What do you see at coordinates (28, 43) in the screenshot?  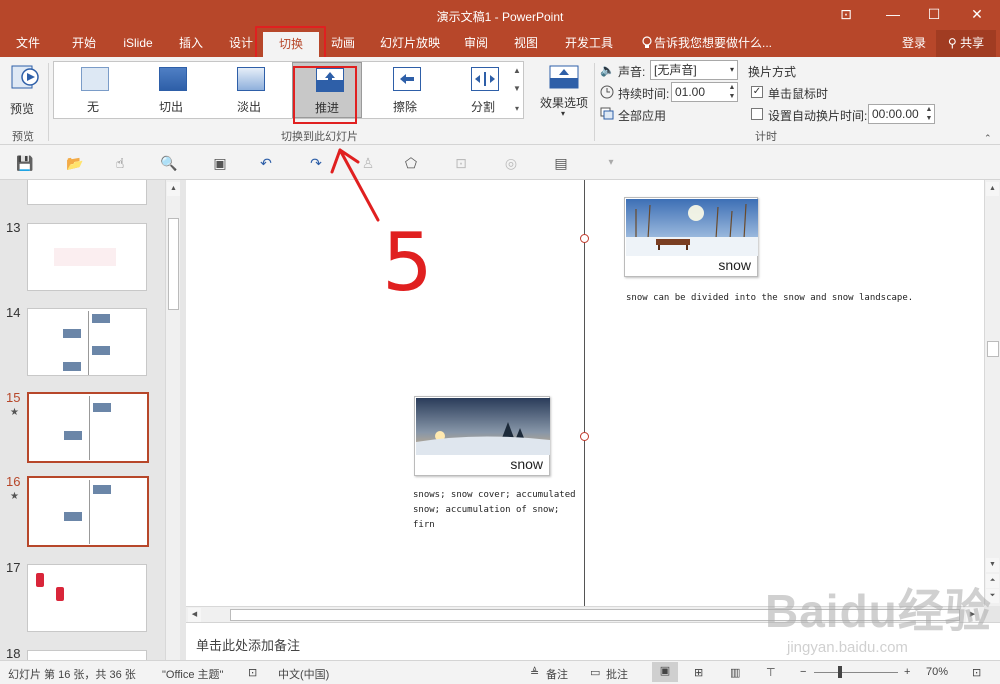 I see `tab-file: 文件` at bounding box center [28, 43].